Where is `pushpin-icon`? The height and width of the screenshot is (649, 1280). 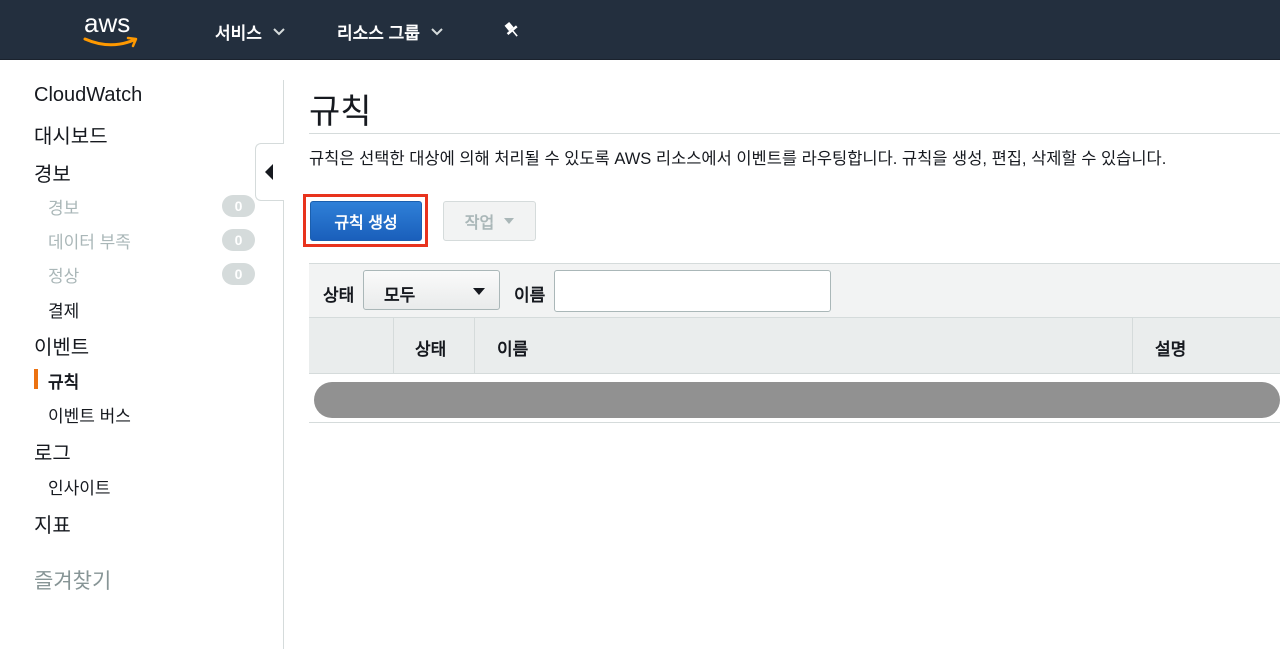 pushpin-icon is located at coordinates (512, 30).